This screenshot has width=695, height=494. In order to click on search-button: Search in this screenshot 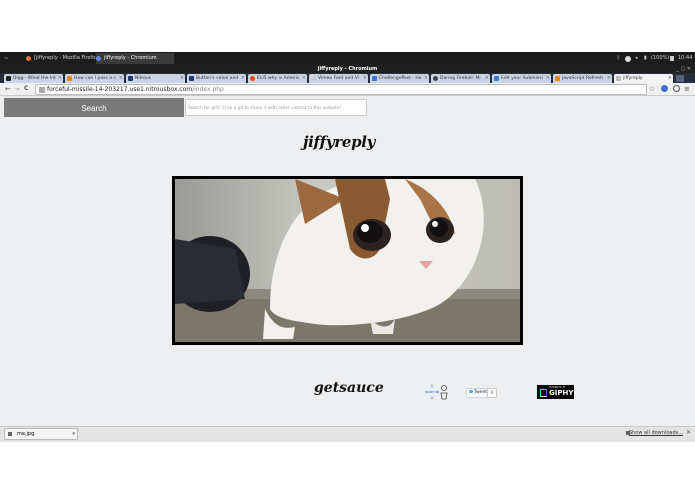, I will do `click(94, 107)`.